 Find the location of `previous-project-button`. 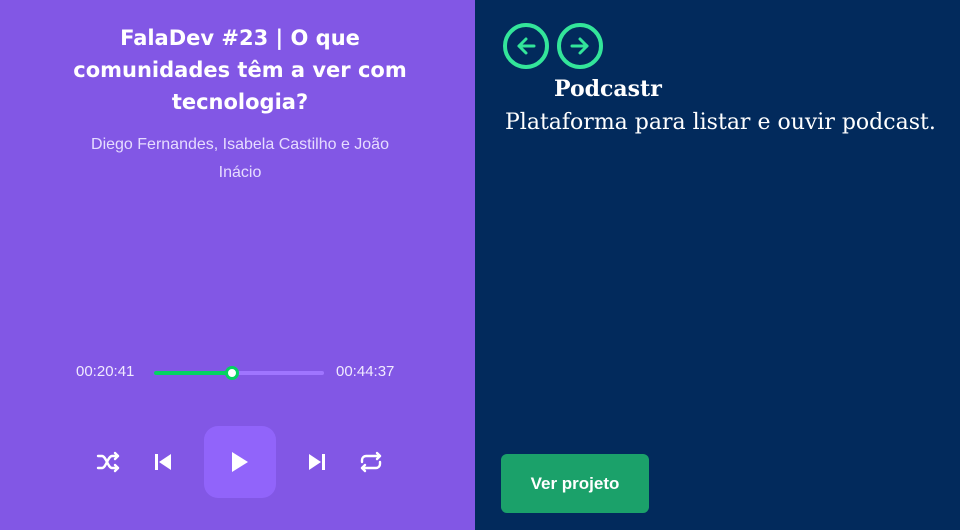

previous-project-button is located at coordinates (526, 46).